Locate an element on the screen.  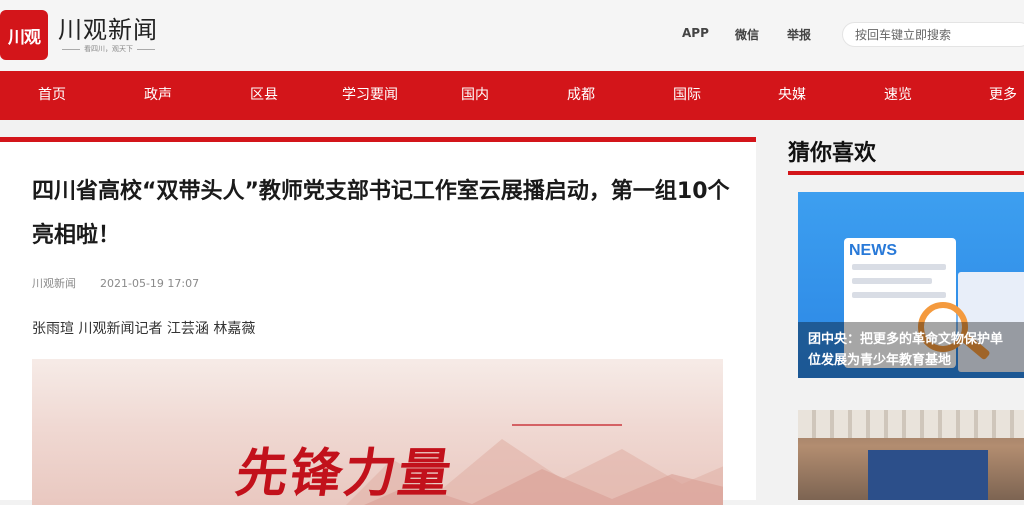
recommend-card: NEWS 团中央：把更多的革命文物保护单 位发展为青少年教育基地 is located at coordinates (911, 285).